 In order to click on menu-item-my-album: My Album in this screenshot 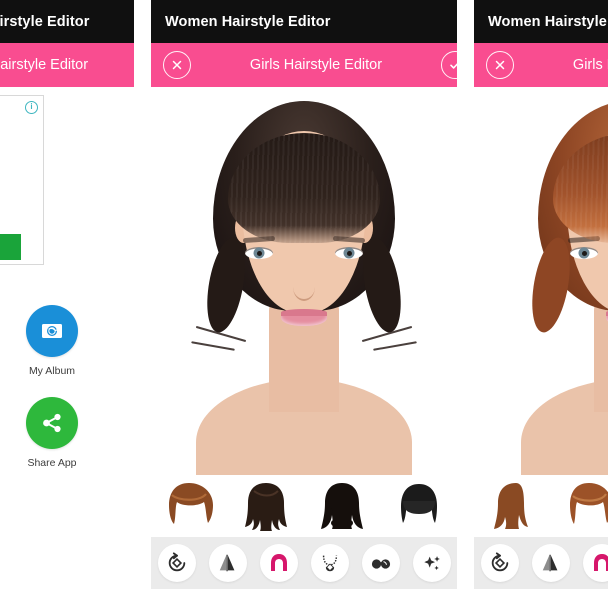, I will do `click(54, 351)`.